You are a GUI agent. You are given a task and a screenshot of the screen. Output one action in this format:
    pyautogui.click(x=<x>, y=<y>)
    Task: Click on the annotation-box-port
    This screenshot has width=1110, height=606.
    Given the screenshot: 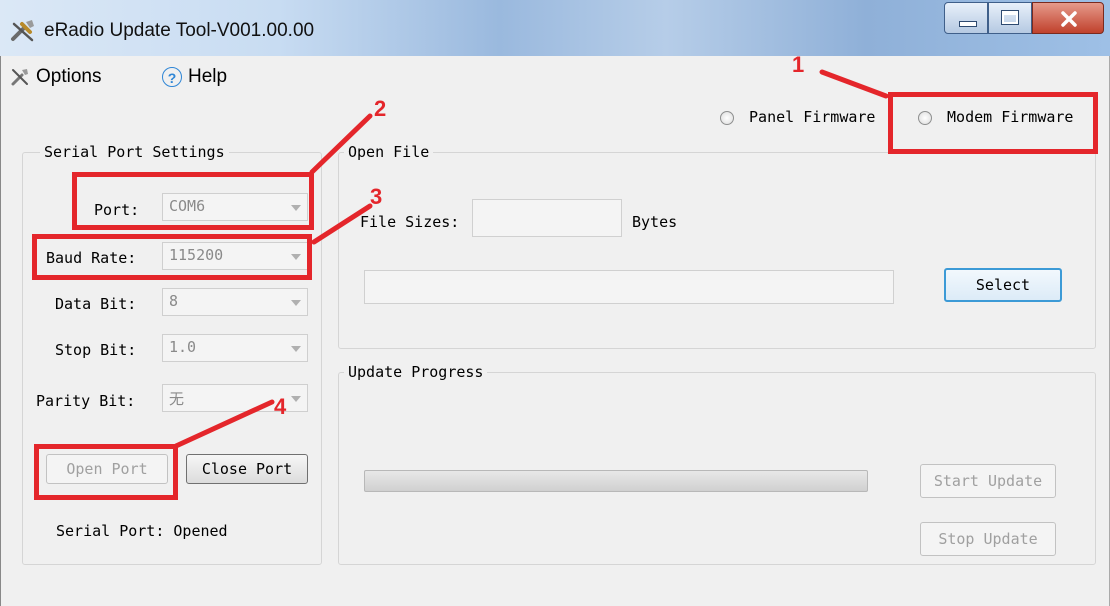 What is the action you would take?
    pyautogui.click(x=193, y=201)
    